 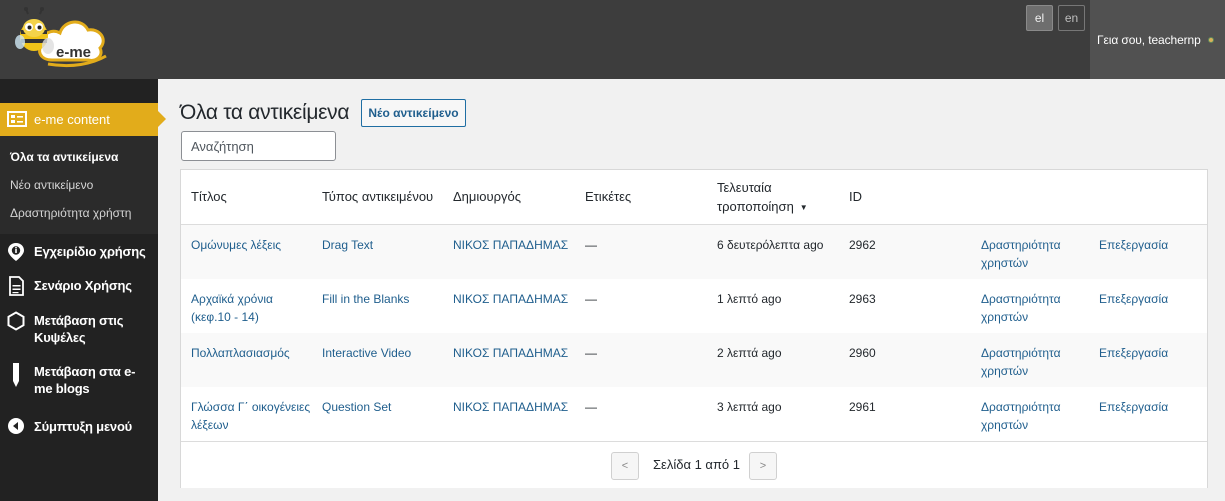 What do you see at coordinates (72, 119) in the screenshot?
I see `sidebar-item-label: e-me content` at bounding box center [72, 119].